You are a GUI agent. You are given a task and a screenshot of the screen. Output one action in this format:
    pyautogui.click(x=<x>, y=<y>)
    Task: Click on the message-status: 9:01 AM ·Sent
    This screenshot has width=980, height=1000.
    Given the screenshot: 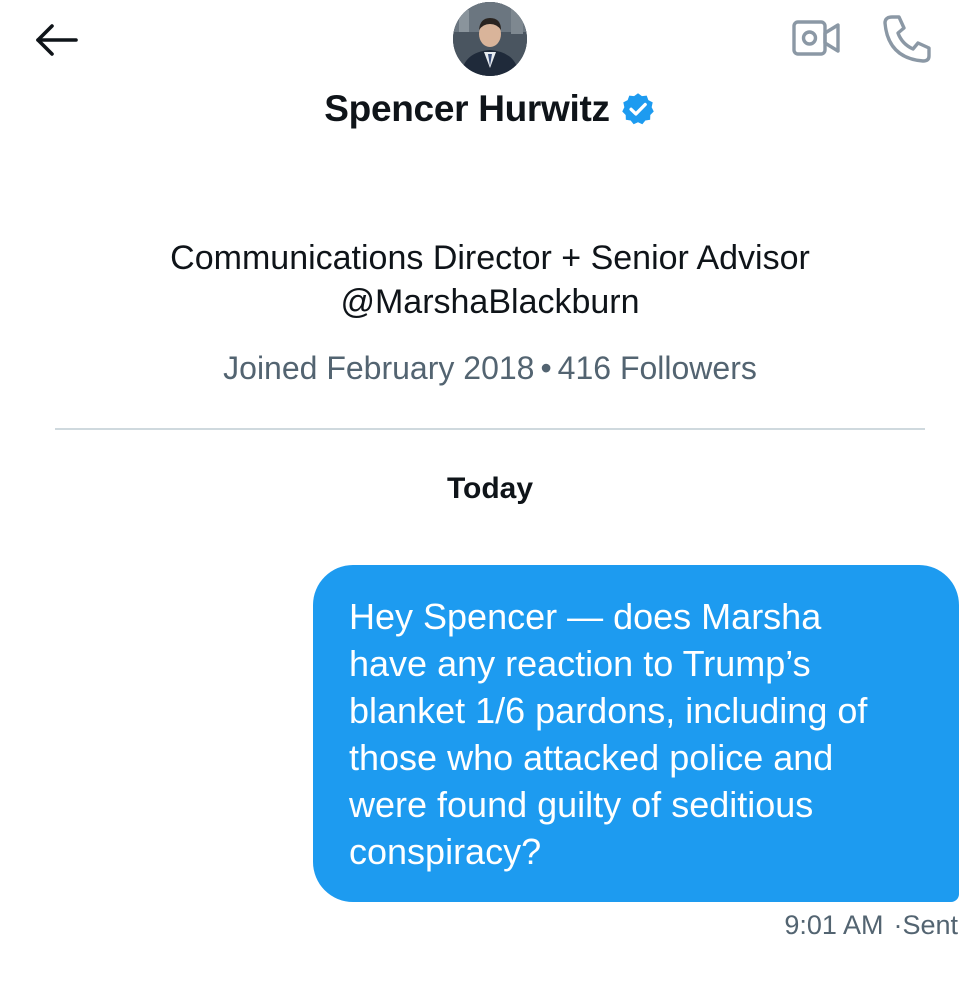 What is the action you would take?
    pyautogui.click(x=871, y=925)
    